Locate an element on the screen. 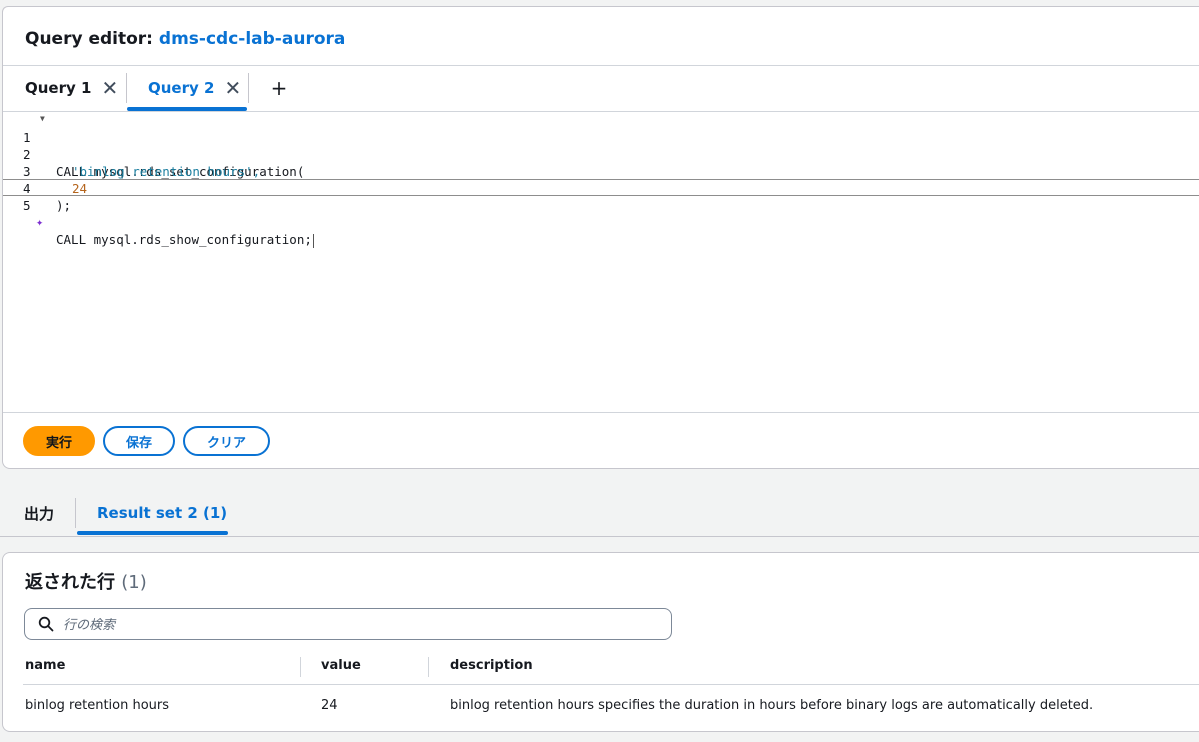 The width and height of the screenshot is (1199, 742). cell-name: binlog retention hours is located at coordinates (97, 705).